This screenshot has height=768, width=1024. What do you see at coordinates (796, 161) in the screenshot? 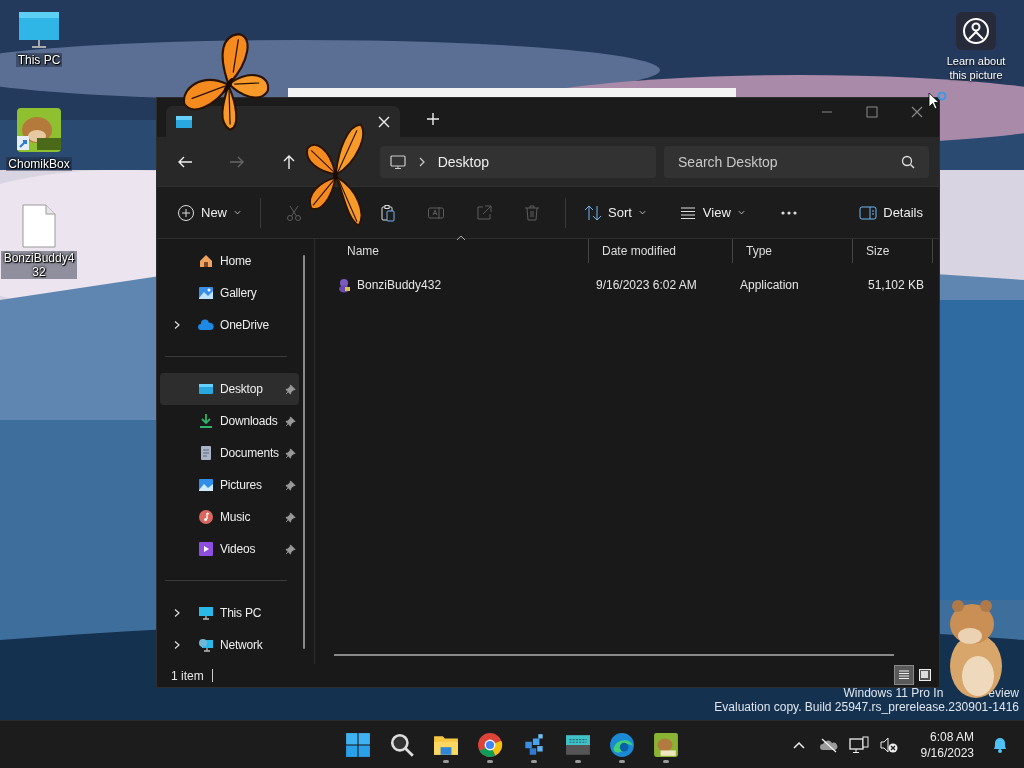
I see `search-field: Search Desktop` at bounding box center [796, 161].